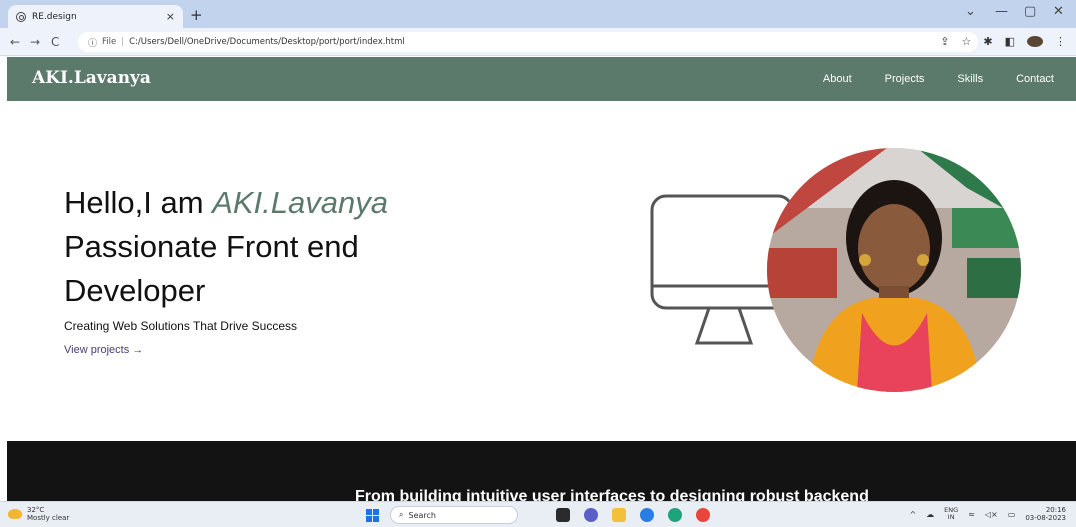  What do you see at coordinates (894, 270) in the screenshot?
I see `profile-photo` at bounding box center [894, 270].